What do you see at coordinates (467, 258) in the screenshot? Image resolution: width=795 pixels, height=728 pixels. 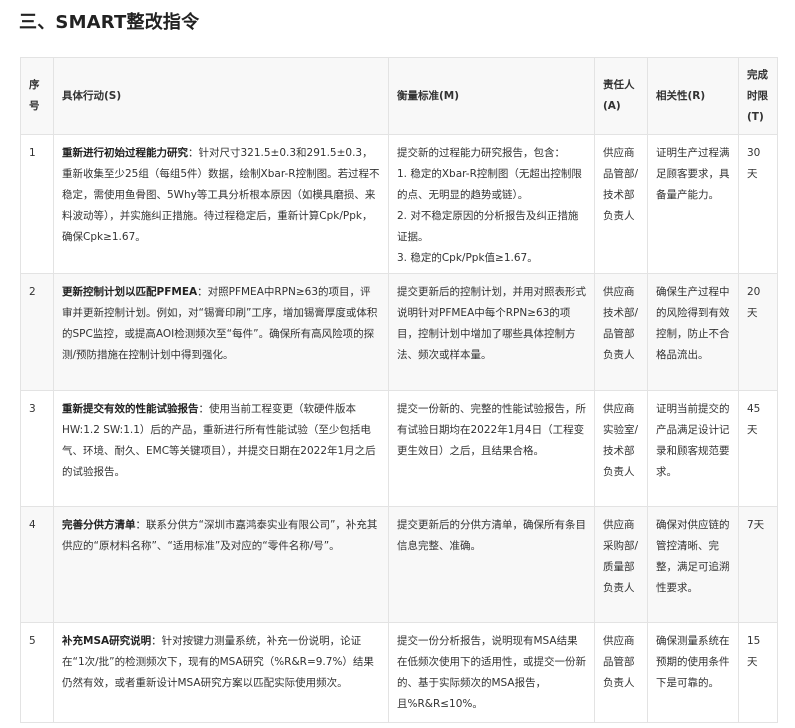 I see `measure-line: 3. 稳定的Cpk/Ppk值≥1.67。` at bounding box center [467, 258].